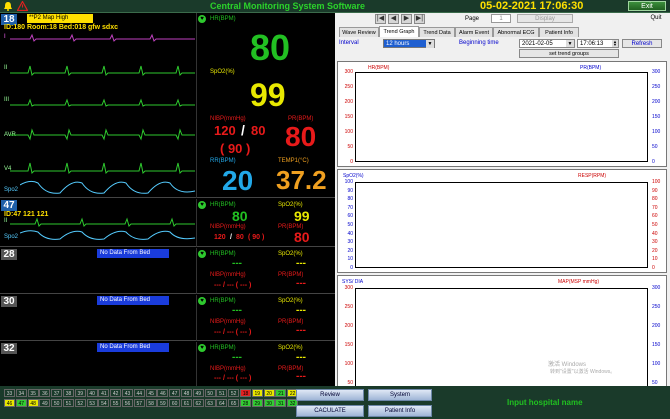 This screenshot has height=419, width=670. What do you see at coordinates (330, 395) in the screenshot?
I see `review-button: Review` at bounding box center [330, 395].